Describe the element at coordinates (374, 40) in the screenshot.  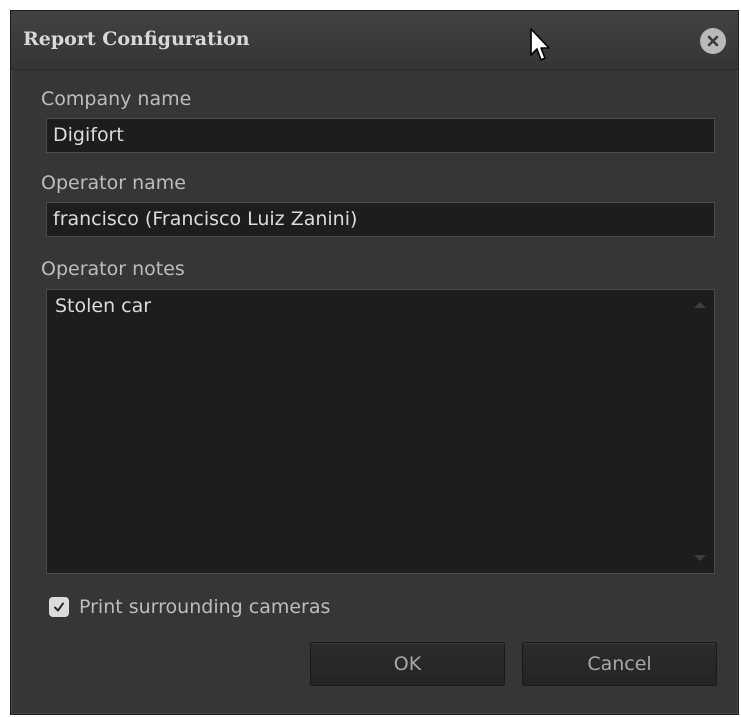
I see `dialog-titlebar: Report Configuration` at that location.